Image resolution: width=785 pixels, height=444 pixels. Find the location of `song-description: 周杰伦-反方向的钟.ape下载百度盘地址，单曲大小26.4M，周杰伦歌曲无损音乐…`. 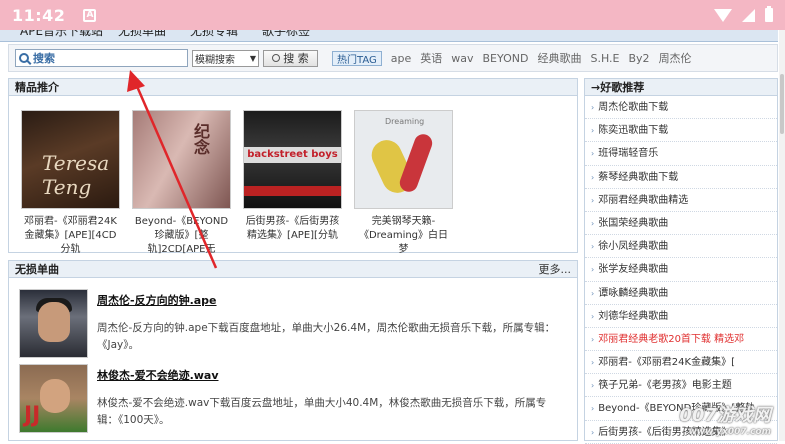

song-description: 周杰伦-反方向的钟.ape下载百度盘地址，单曲大小26.4M，周杰伦歌曲无损音乐… is located at coordinates (332, 337).